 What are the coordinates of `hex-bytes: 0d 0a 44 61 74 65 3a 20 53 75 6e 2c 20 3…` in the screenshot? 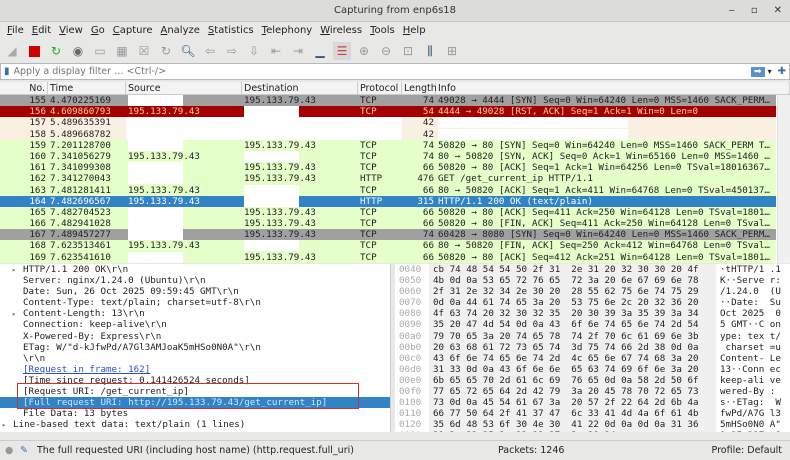 It's located at (572, 303).